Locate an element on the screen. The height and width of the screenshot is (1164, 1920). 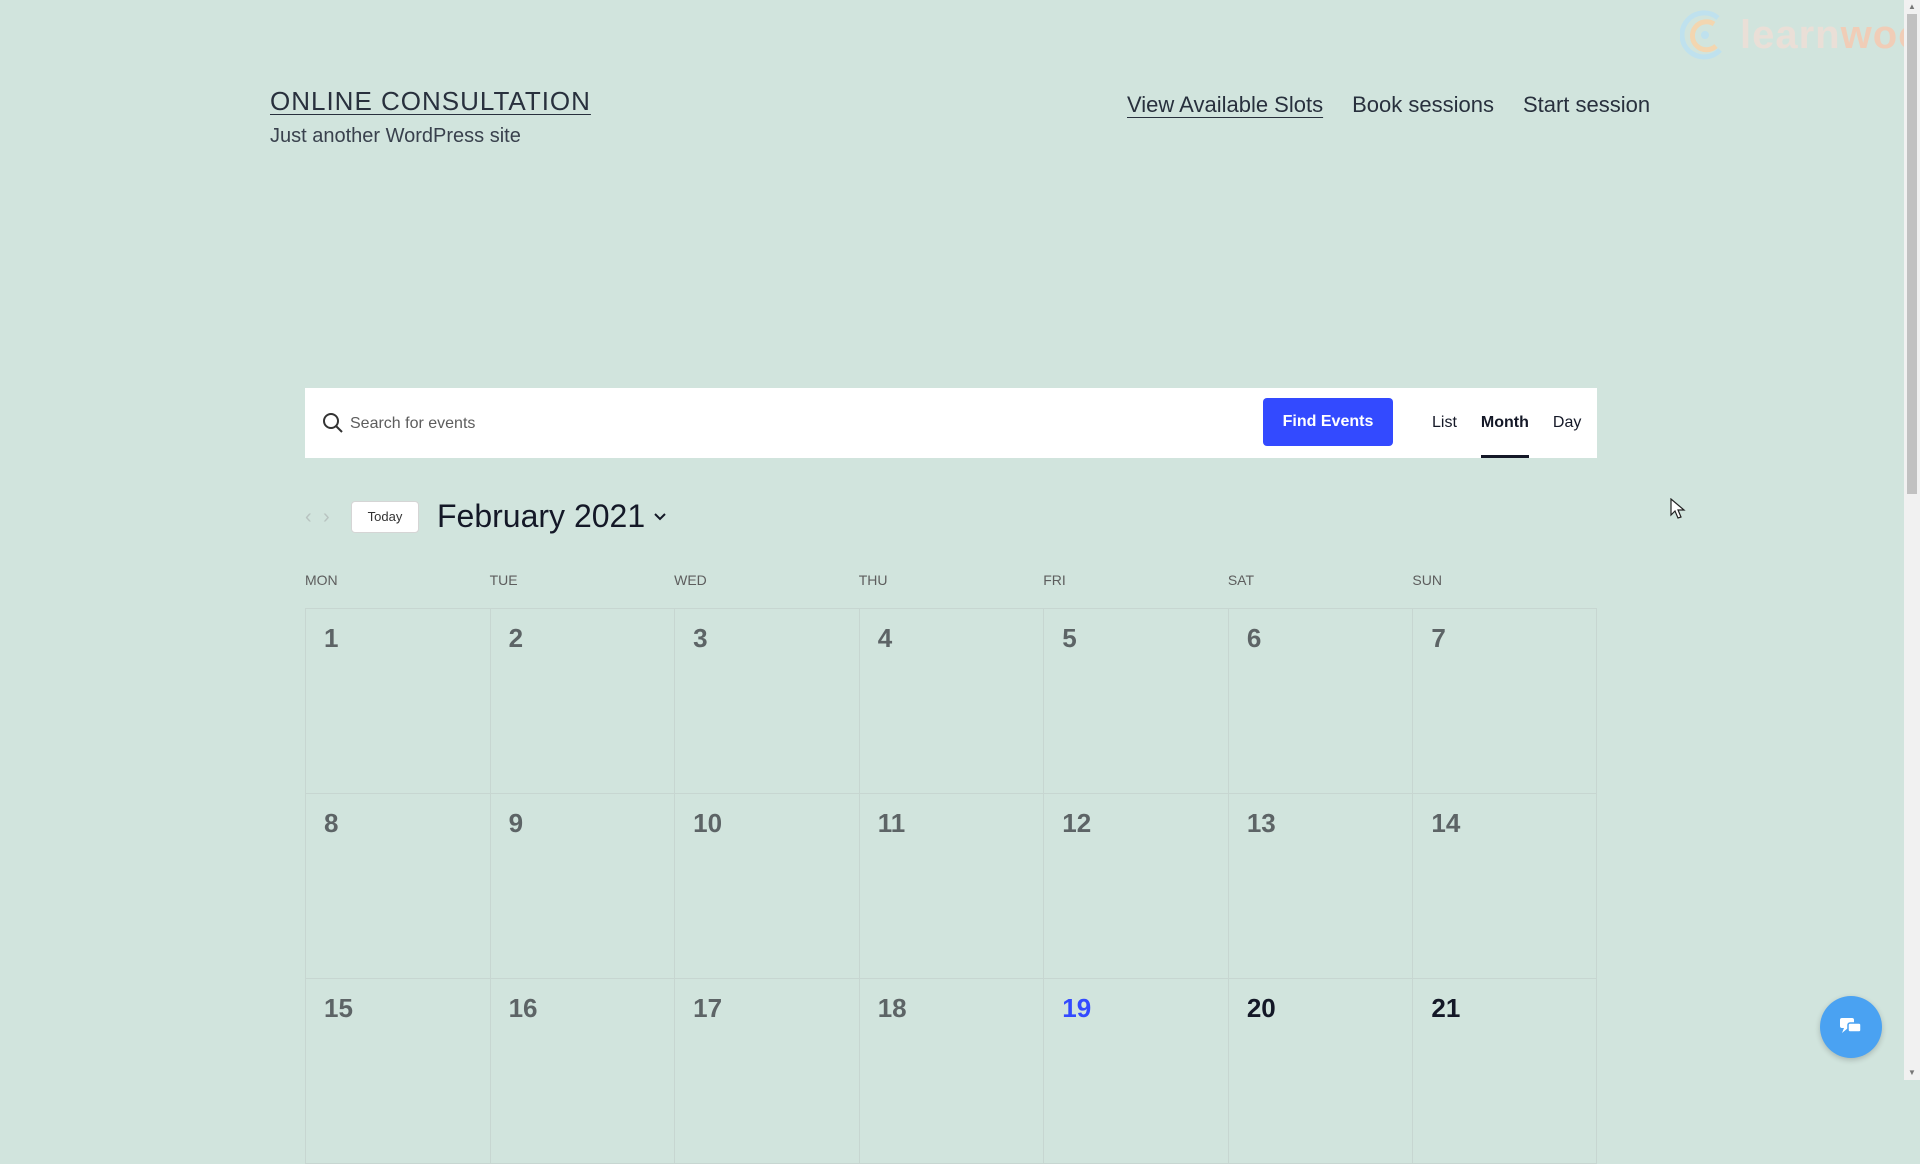
calendar-day: 3 is located at coordinates (766, 701).